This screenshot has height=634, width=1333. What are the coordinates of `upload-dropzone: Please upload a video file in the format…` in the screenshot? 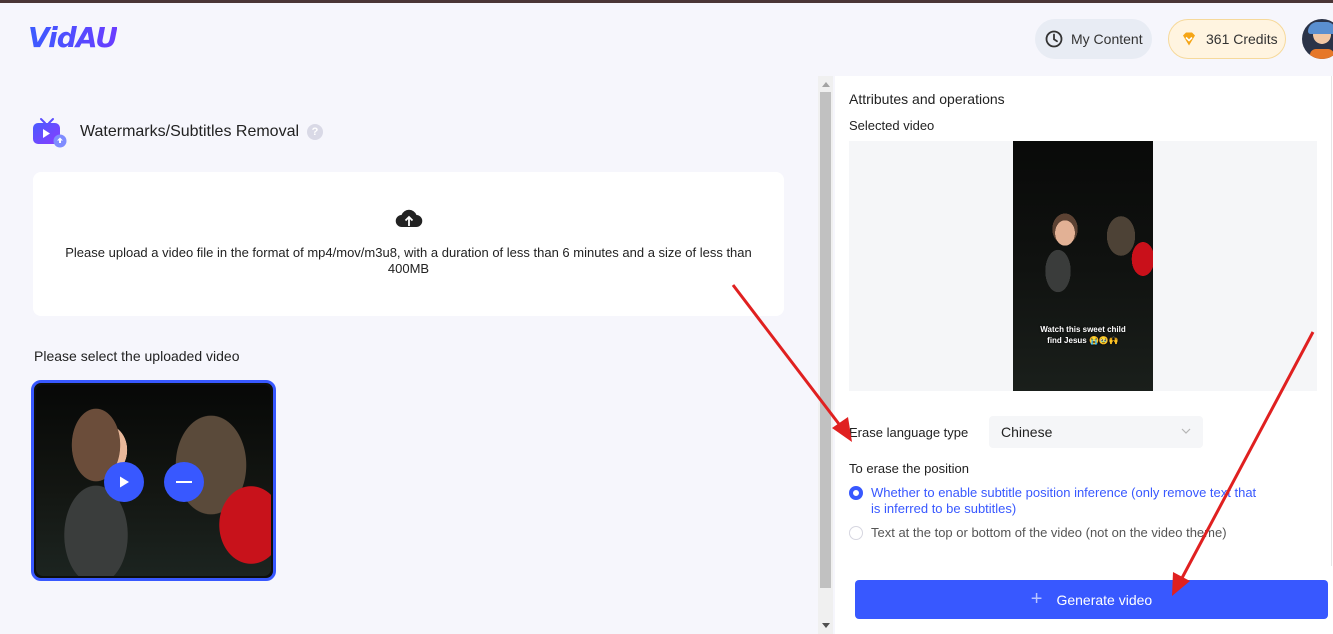 It's located at (408, 244).